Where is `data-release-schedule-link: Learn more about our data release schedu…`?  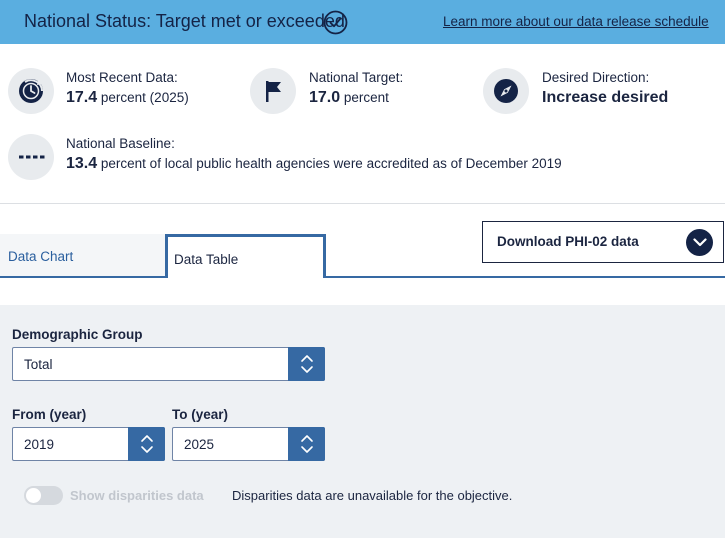
data-release-schedule-link: Learn more about our data release schedu… is located at coordinates (576, 21).